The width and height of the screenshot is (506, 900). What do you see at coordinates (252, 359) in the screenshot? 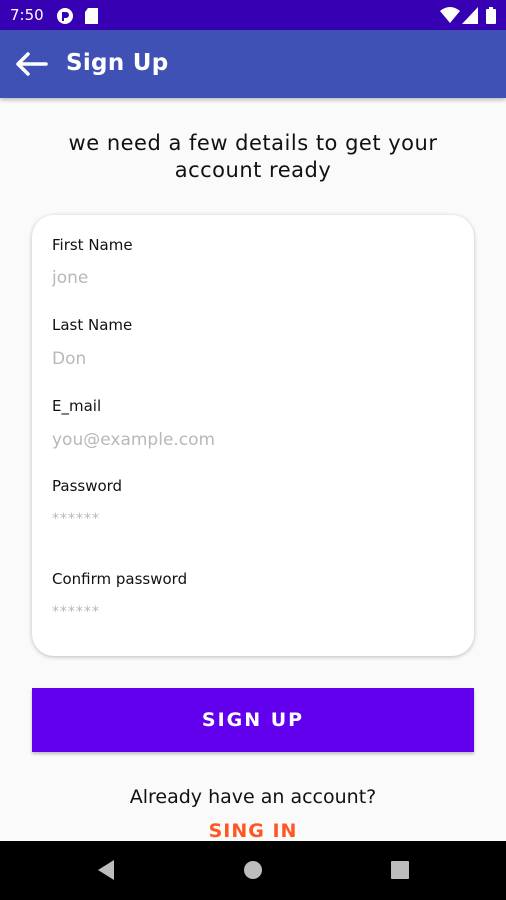
I see `last-name-input` at bounding box center [252, 359].